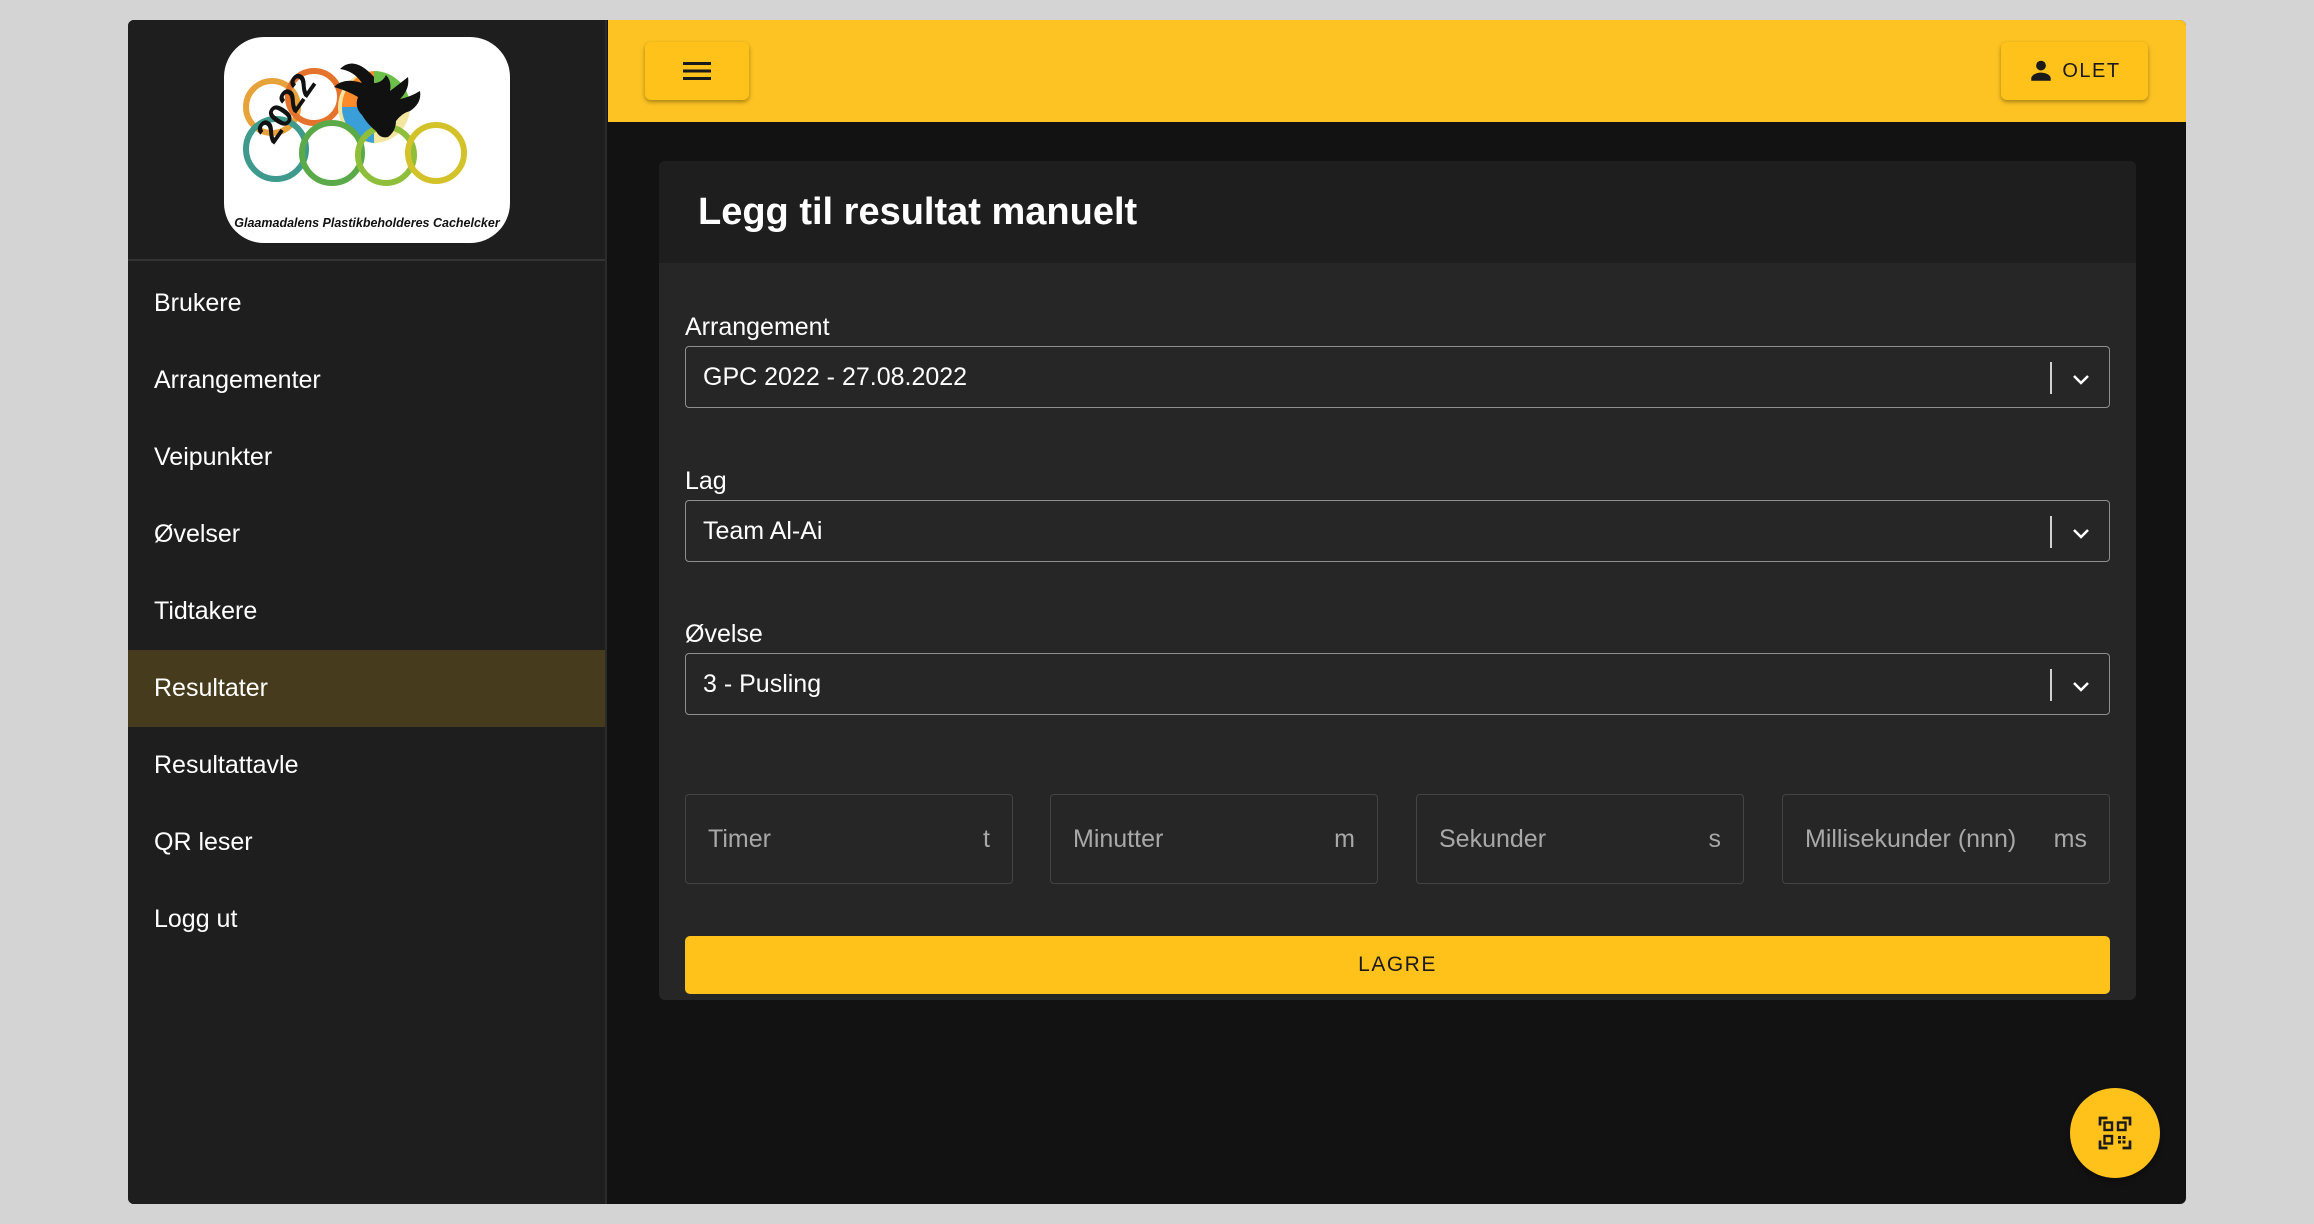 The image size is (2314, 1224). What do you see at coordinates (213, 457) in the screenshot?
I see `sidebar-item-label: Veipunkter` at bounding box center [213, 457].